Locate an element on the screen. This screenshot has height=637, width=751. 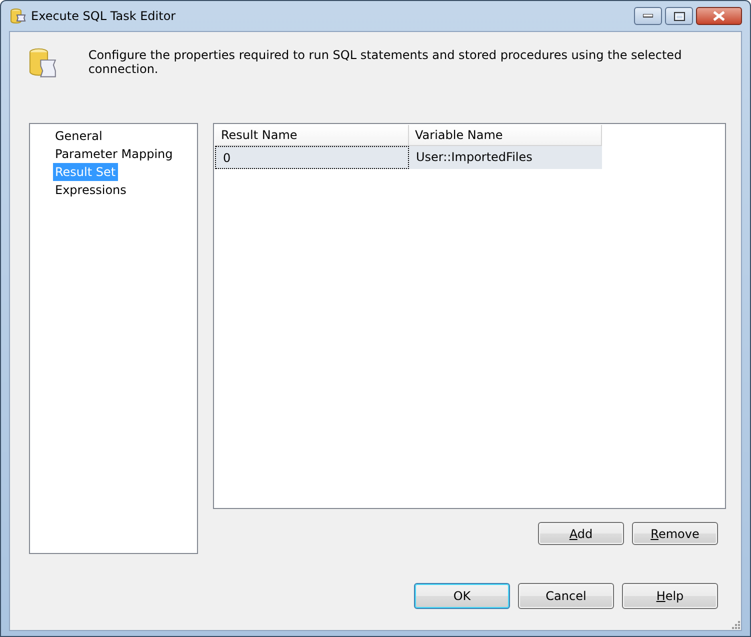
column-header: Variable Name is located at coordinates (505, 135).